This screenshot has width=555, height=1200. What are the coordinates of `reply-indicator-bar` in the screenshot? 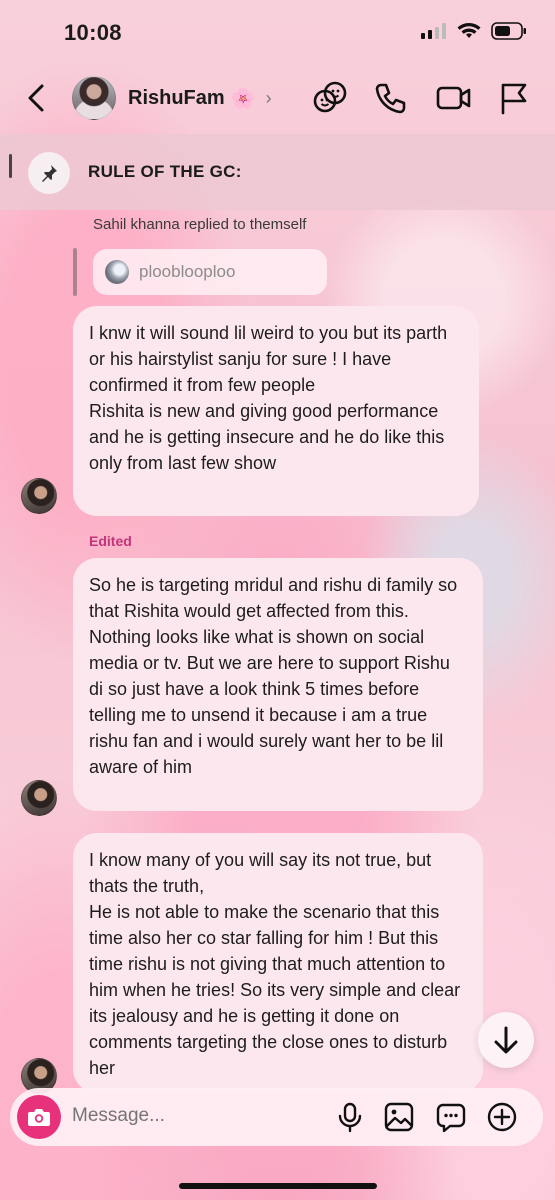 It's located at (75, 272).